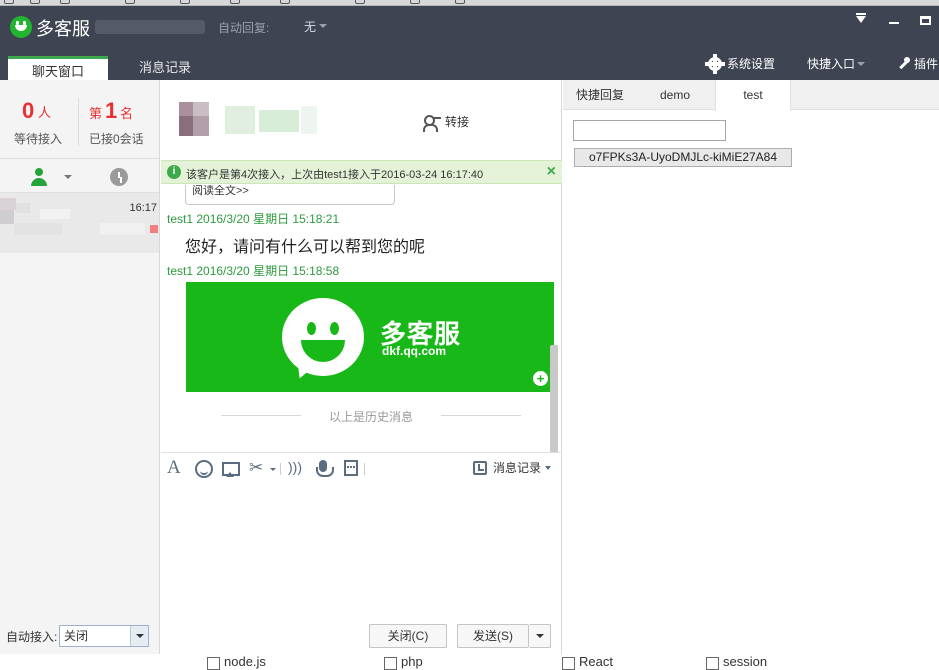 The width and height of the screenshot is (939, 670). What do you see at coordinates (174, 172) in the screenshot?
I see `info-icon: i` at bounding box center [174, 172].